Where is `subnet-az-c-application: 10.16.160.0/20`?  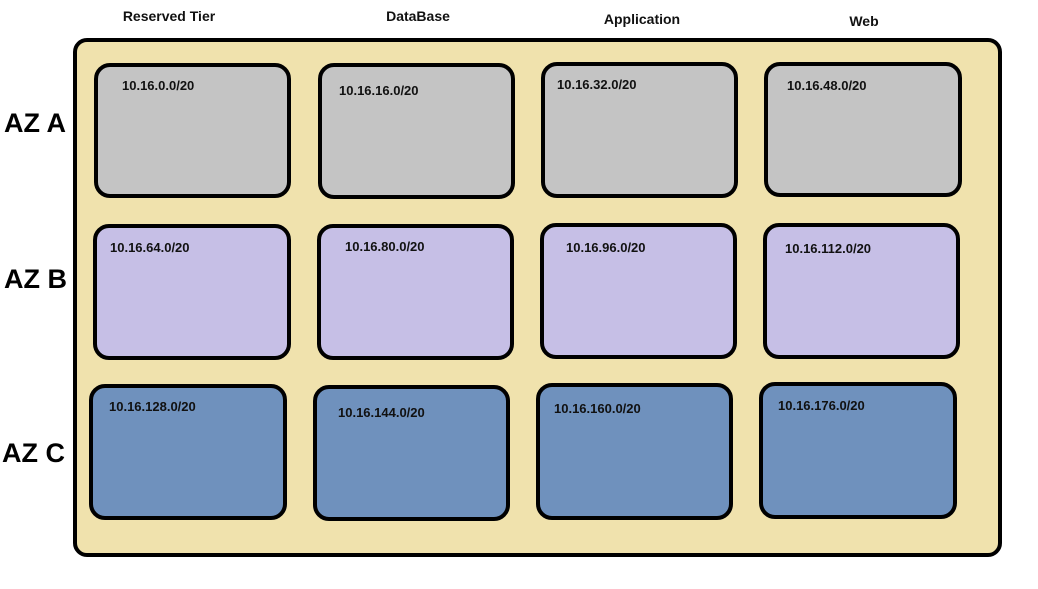
subnet-az-c-application: 10.16.160.0/20 is located at coordinates (634, 451).